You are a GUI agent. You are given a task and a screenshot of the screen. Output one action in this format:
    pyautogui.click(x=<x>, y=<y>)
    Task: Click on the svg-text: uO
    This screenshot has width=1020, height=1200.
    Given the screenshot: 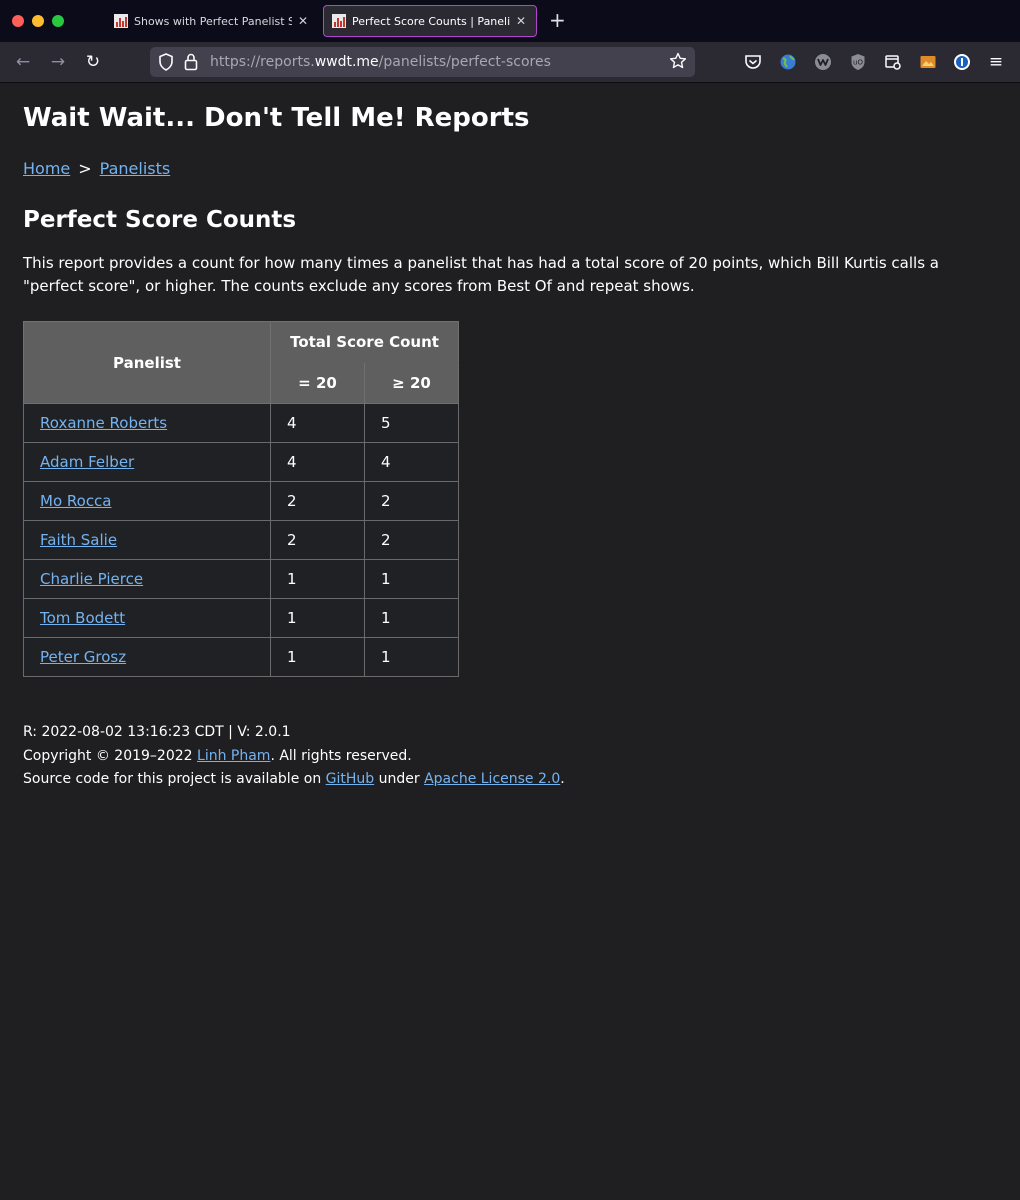 What is the action you would take?
    pyautogui.click(x=858, y=63)
    